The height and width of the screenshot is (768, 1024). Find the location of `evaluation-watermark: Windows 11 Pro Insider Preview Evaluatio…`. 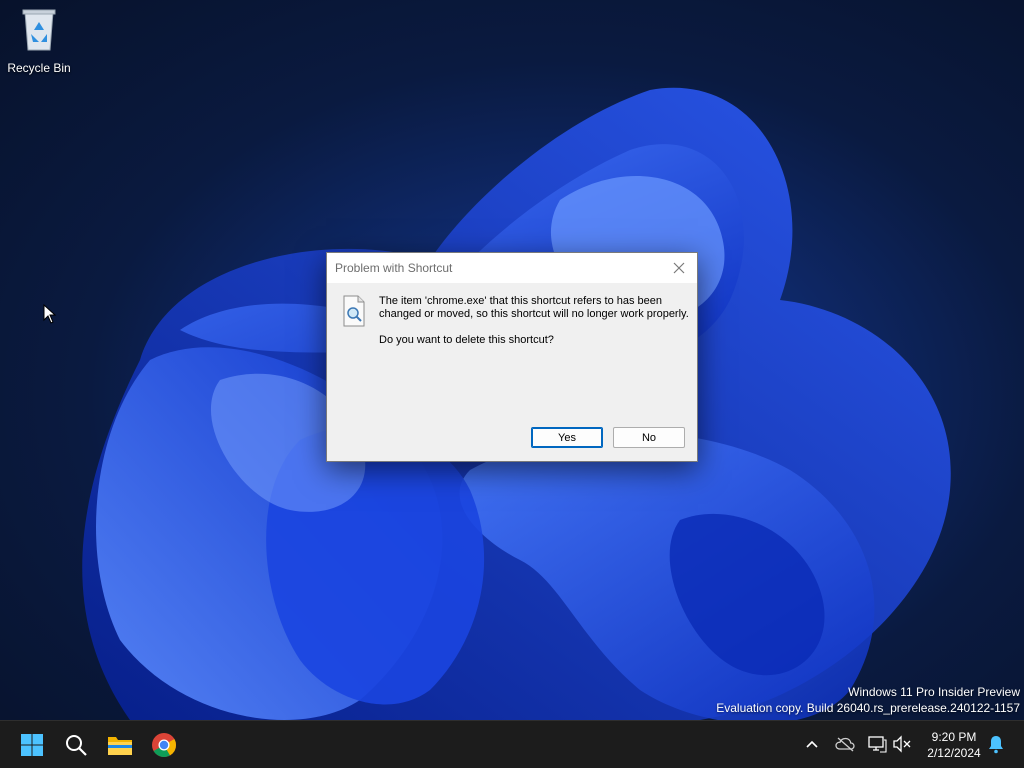

evaluation-watermark: Windows 11 Pro Insider Preview Evaluatio… is located at coordinates (868, 700).